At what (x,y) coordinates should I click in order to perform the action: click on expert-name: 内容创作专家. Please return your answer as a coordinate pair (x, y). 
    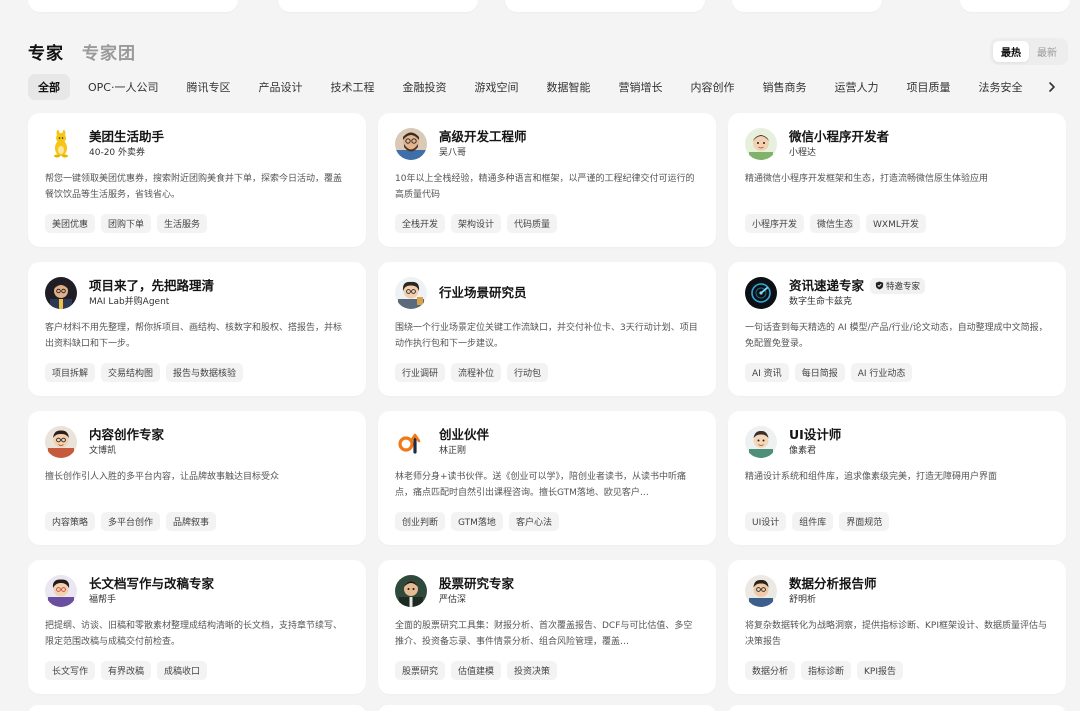
    Looking at the image, I should click on (127, 434).